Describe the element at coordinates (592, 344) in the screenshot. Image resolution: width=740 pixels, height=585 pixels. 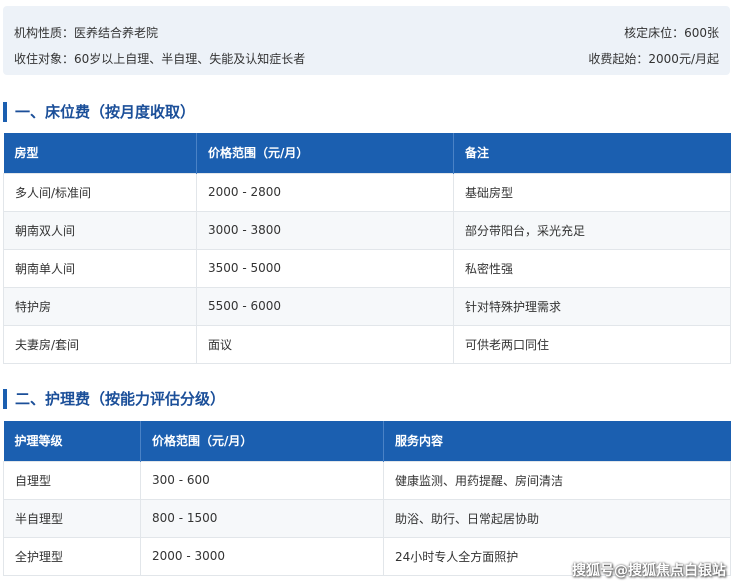
I see `remarks-cell: 可供老两口同住` at that location.